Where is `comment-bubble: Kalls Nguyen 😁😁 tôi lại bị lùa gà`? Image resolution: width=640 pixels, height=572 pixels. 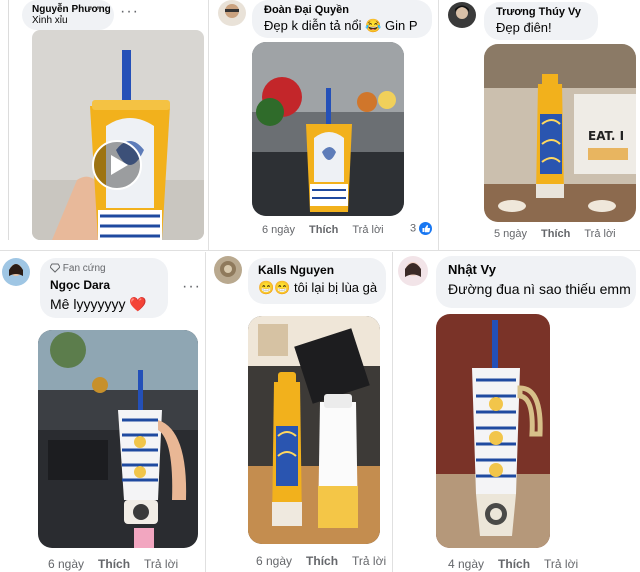
comment-bubble: Kalls Nguyen 😁😁 tôi lại bị lùa gà is located at coordinates (317, 281).